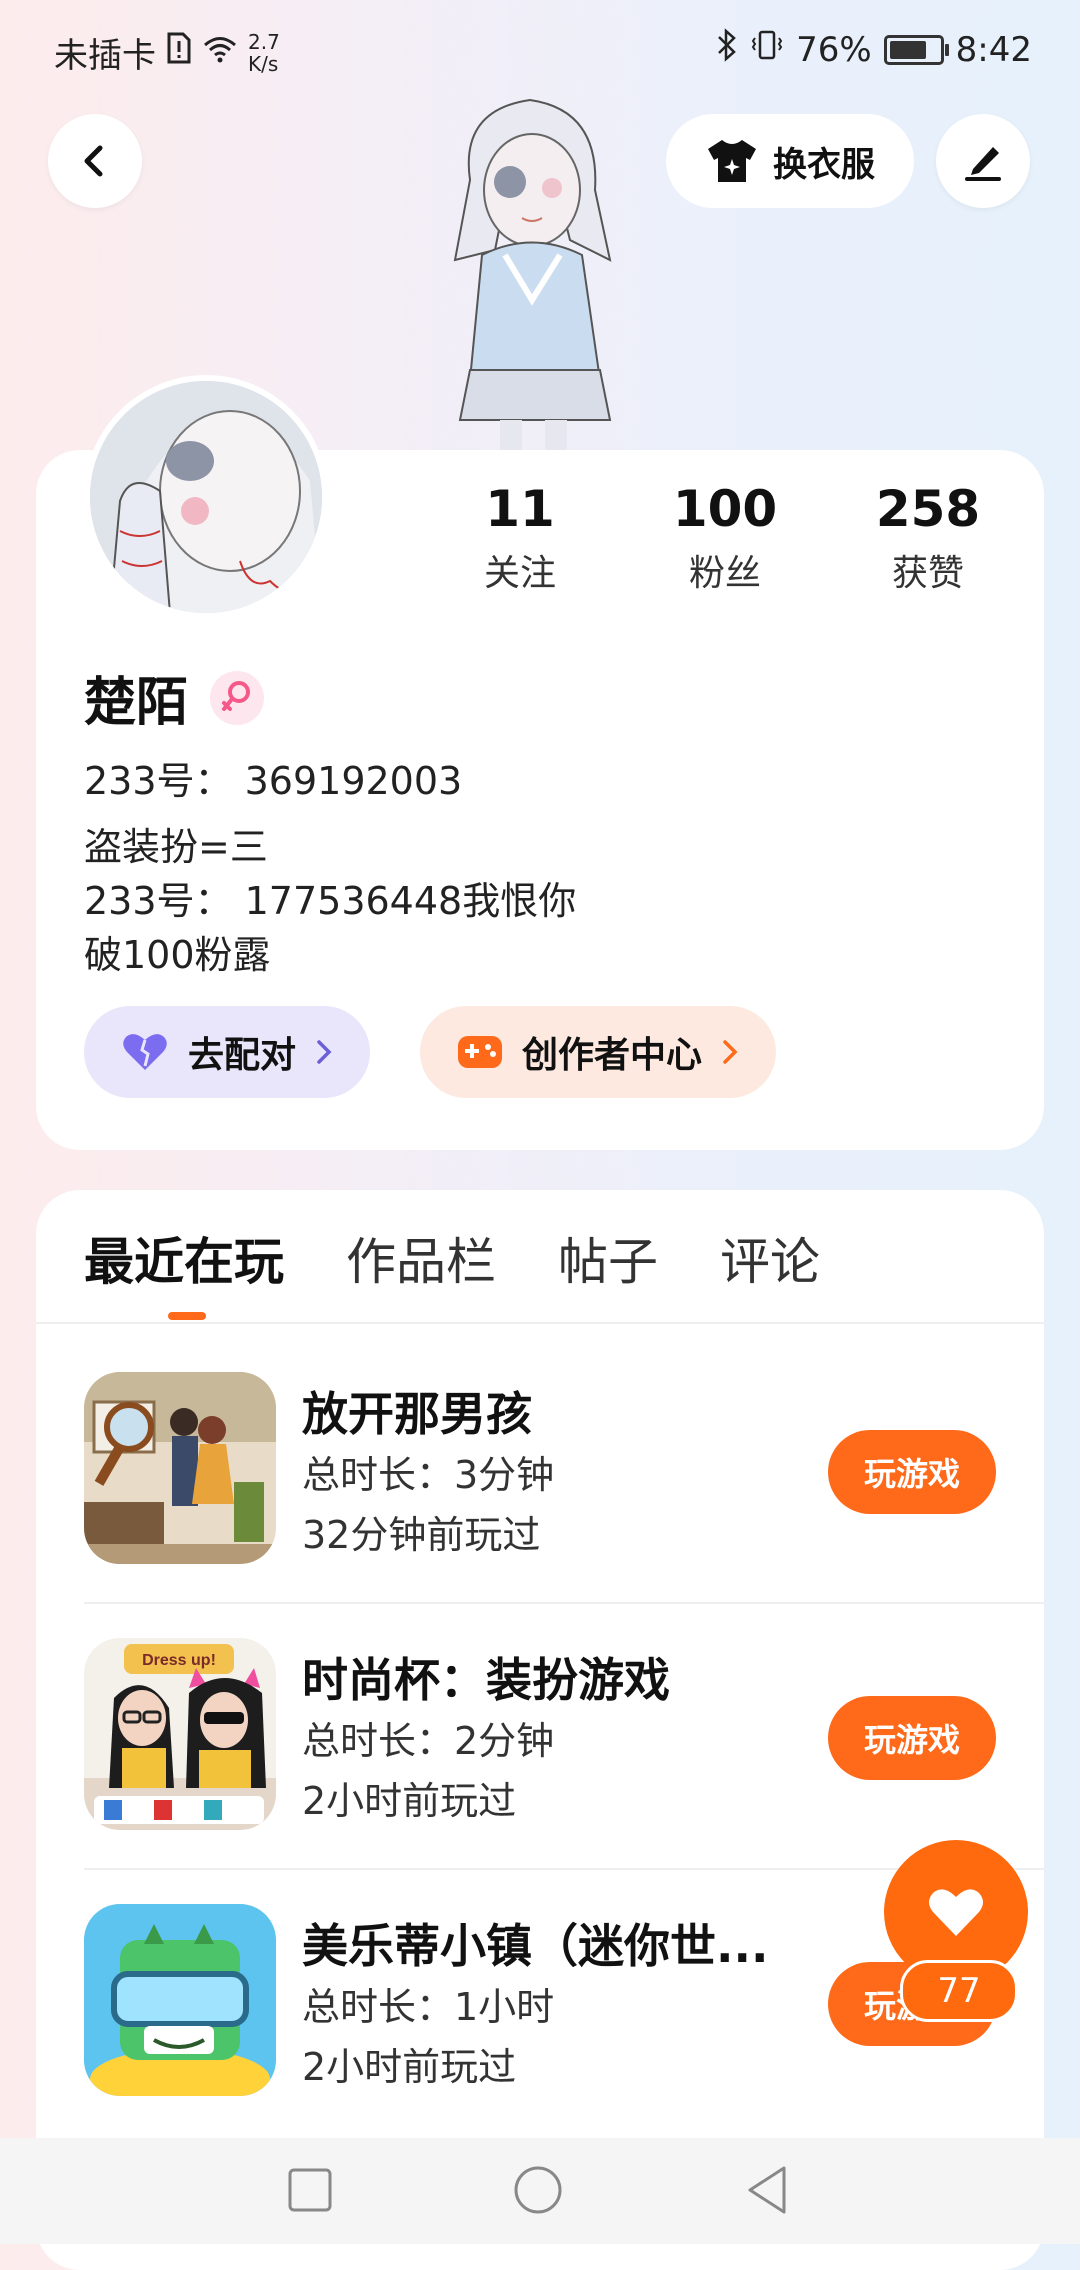  Describe the element at coordinates (136, 703) in the screenshot. I see `username: 楚陌` at that location.